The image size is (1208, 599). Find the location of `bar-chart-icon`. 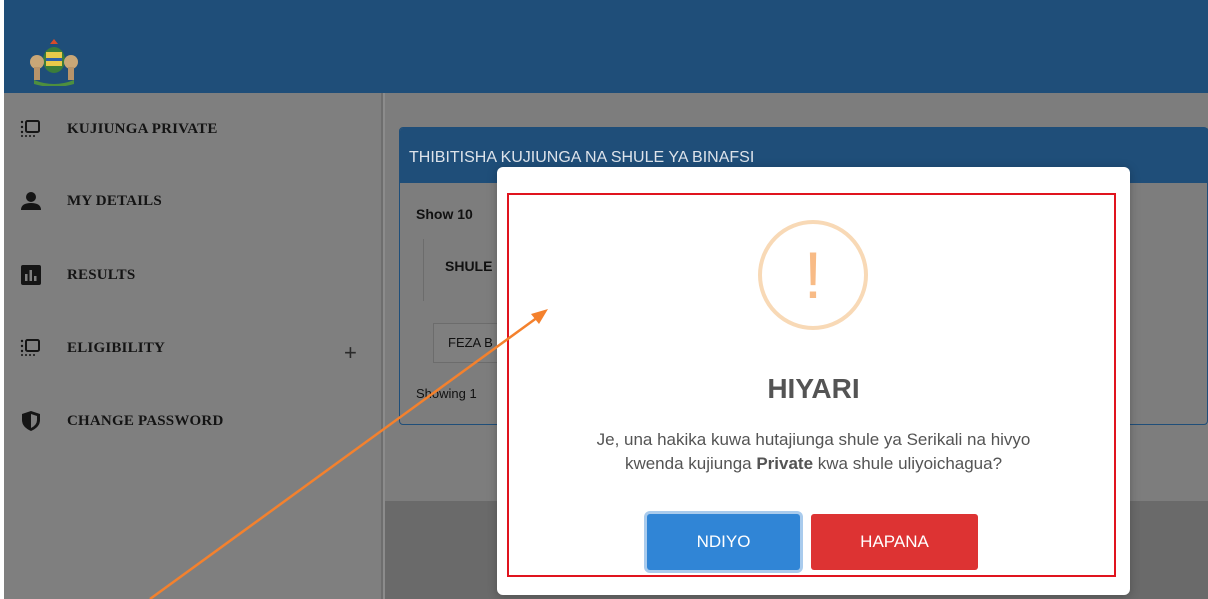

bar-chart-icon is located at coordinates (31, 275).